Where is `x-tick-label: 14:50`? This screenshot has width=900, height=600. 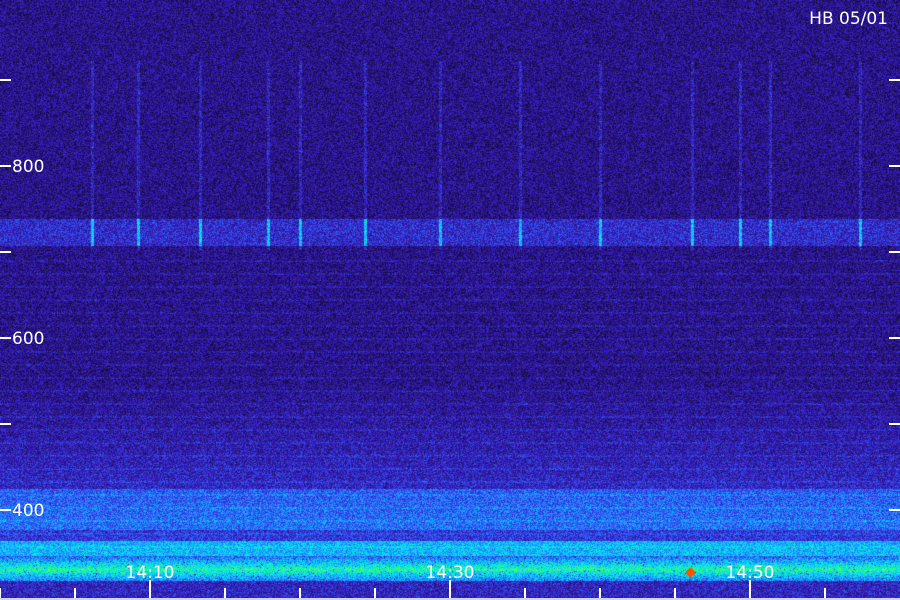
x-tick-label: 14:50 is located at coordinates (750, 573).